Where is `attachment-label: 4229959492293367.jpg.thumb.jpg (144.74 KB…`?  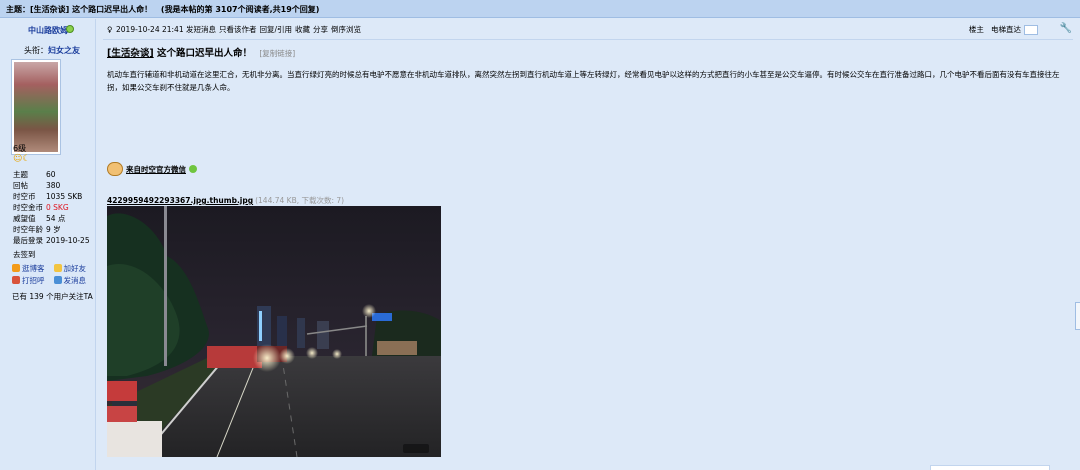 attachment-label: 4229959492293367.jpg.thumb.jpg (144.74 KB… is located at coordinates (225, 200).